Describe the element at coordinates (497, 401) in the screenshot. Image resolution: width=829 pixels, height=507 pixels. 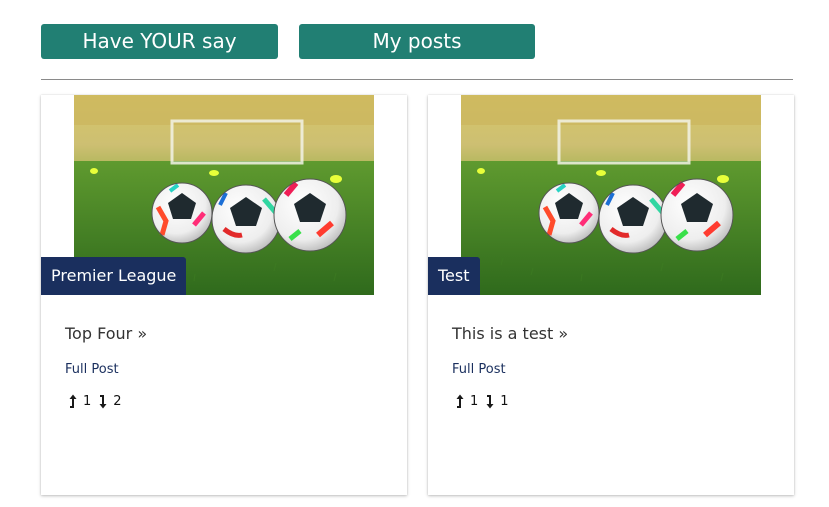
I see `downvote-button: 1` at that location.